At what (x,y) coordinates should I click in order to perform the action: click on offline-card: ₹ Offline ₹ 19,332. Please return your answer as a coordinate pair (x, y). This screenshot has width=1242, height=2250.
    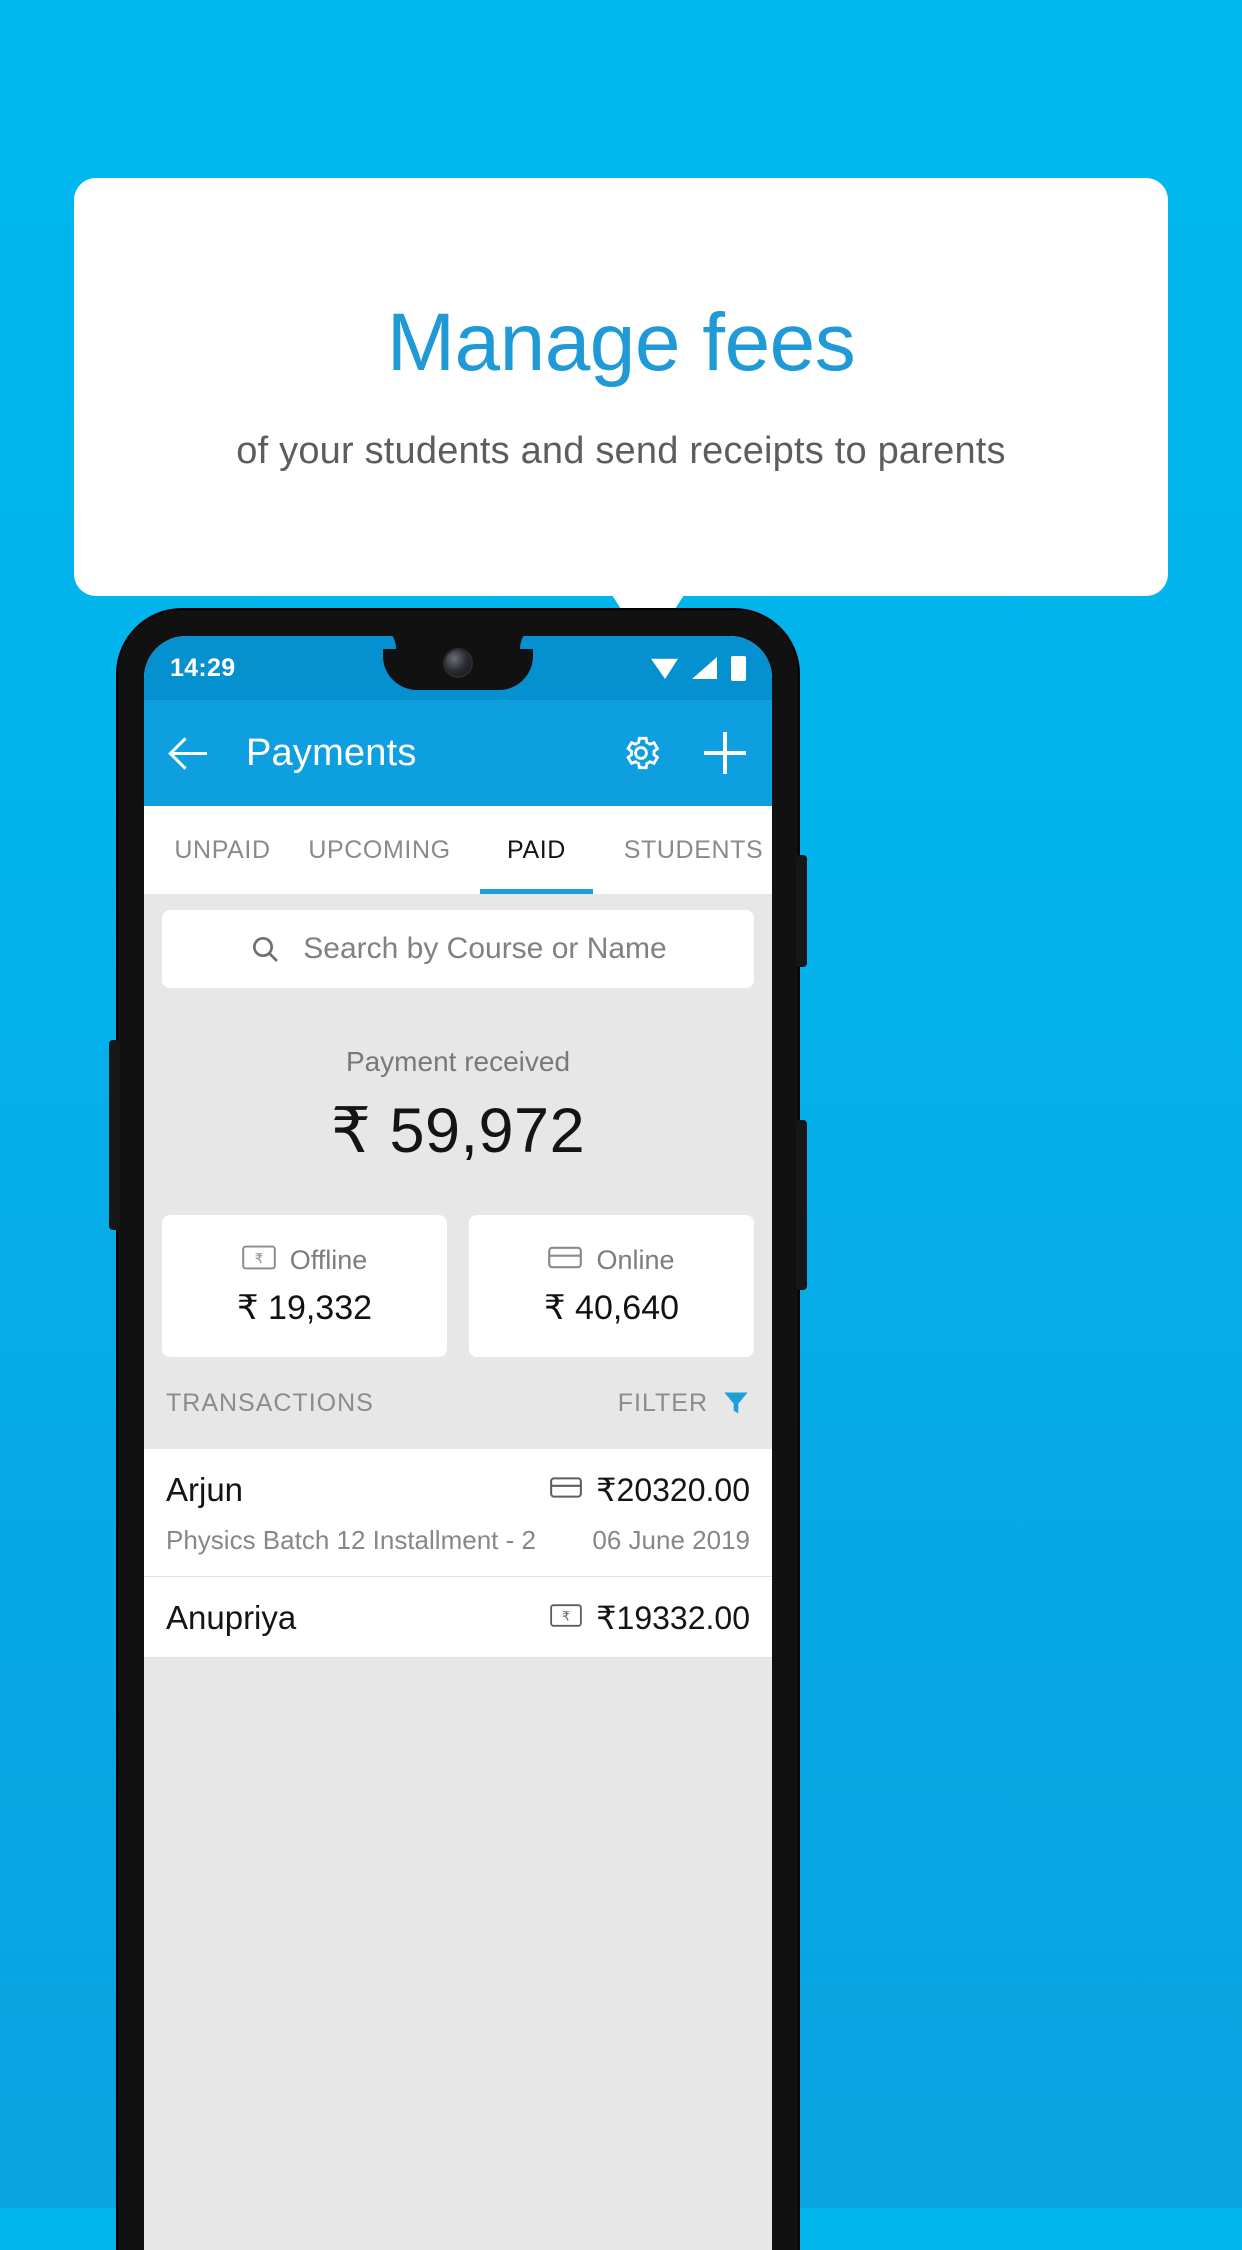
    Looking at the image, I should click on (304, 1286).